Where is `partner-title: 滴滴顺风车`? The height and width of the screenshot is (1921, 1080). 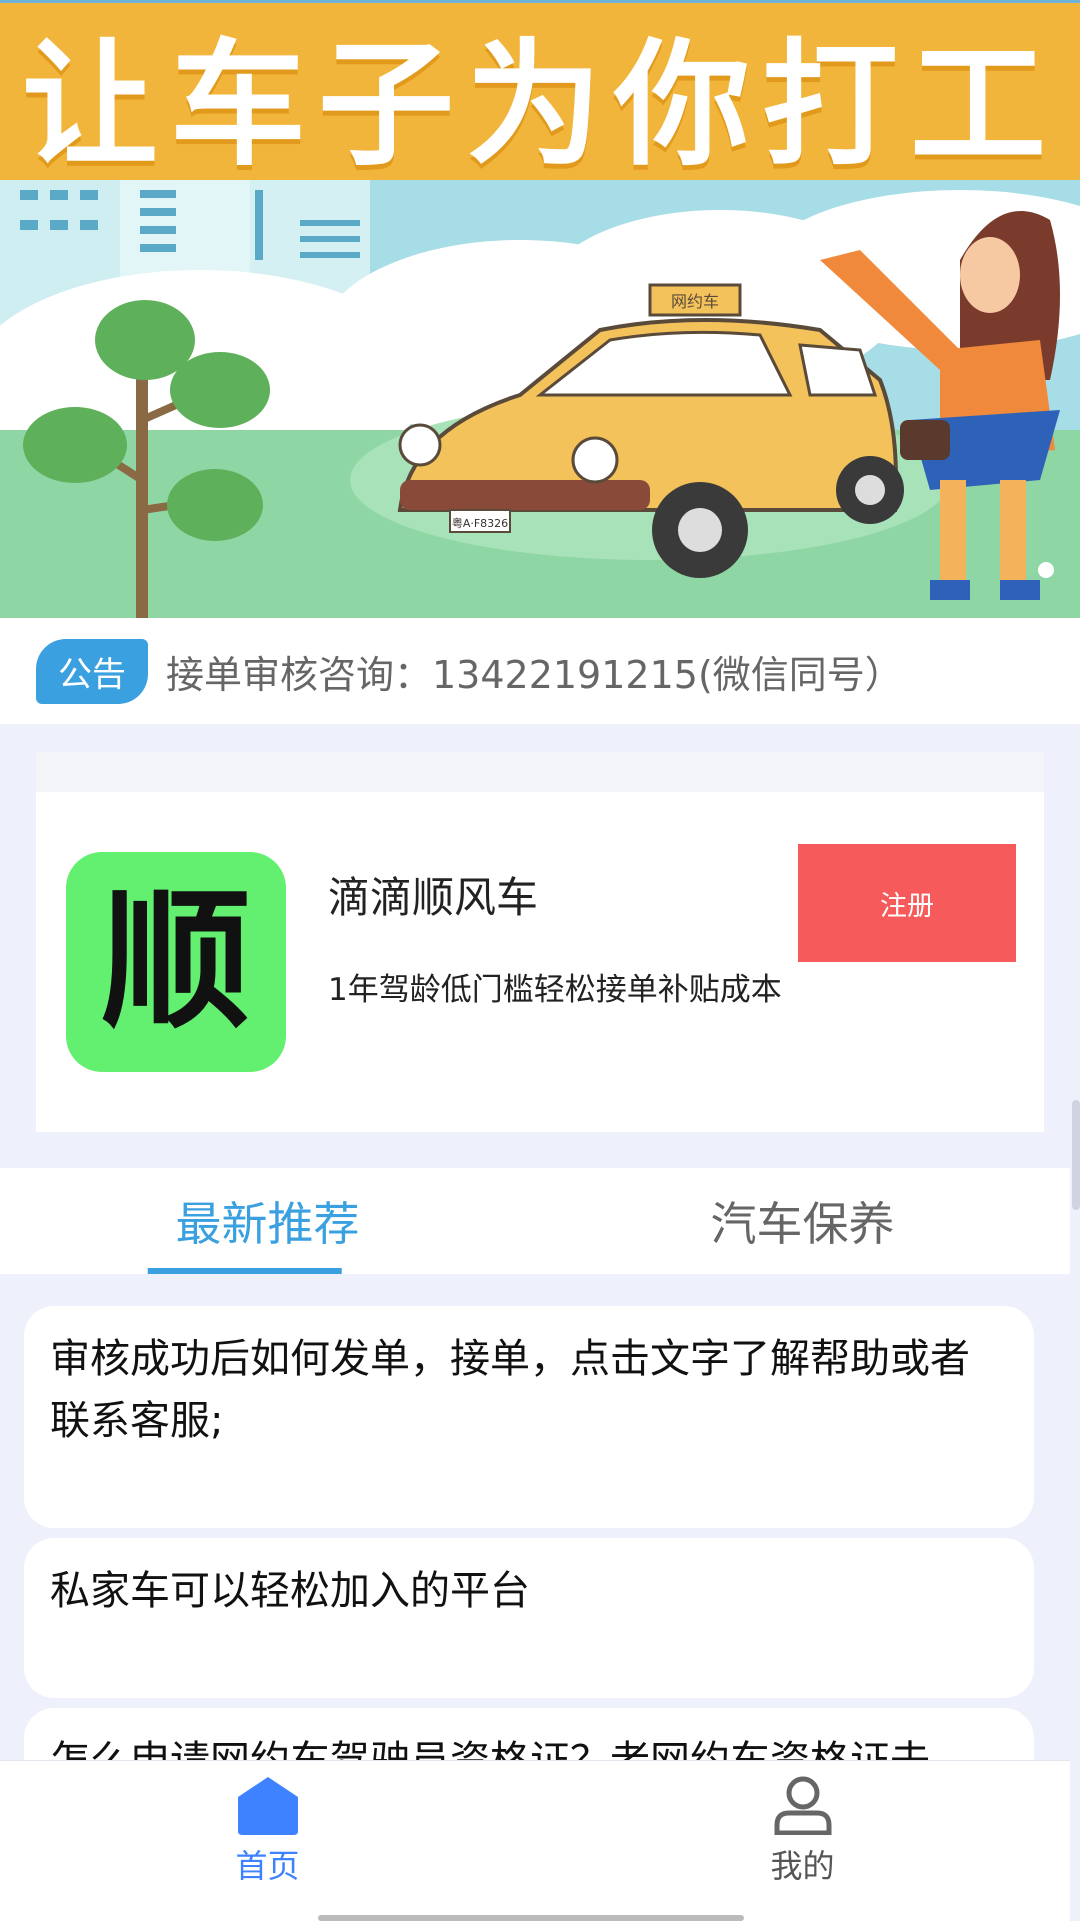
partner-title: 滴滴顺风车 is located at coordinates (433, 897).